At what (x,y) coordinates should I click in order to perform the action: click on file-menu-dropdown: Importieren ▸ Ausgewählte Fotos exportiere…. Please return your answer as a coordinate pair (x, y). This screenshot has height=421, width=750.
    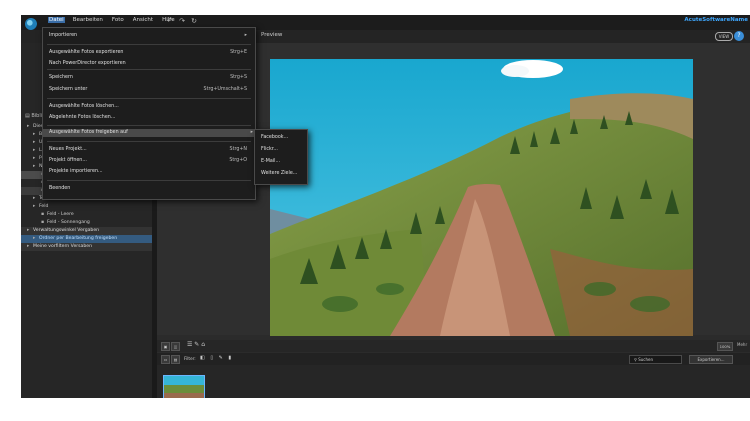
    Looking at the image, I should click on (149, 113).